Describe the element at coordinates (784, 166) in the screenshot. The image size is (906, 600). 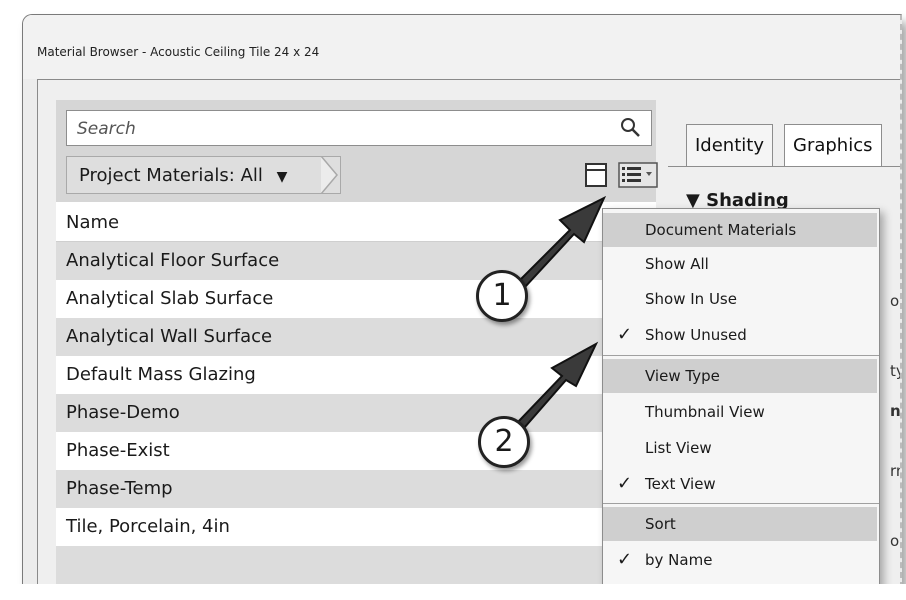
I see `tab-divider` at that location.